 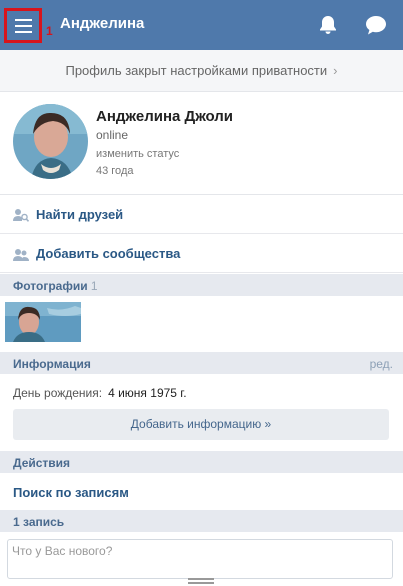 I want to click on find-friends-row: Найти друзей, so click(x=201, y=215).